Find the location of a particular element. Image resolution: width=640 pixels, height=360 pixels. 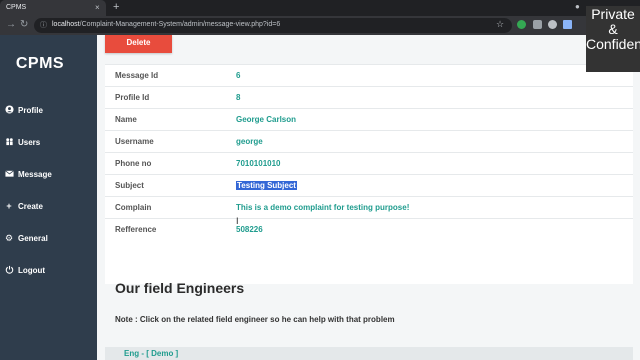

section-title: Our field Engineers is located at coordinates (180, 288).